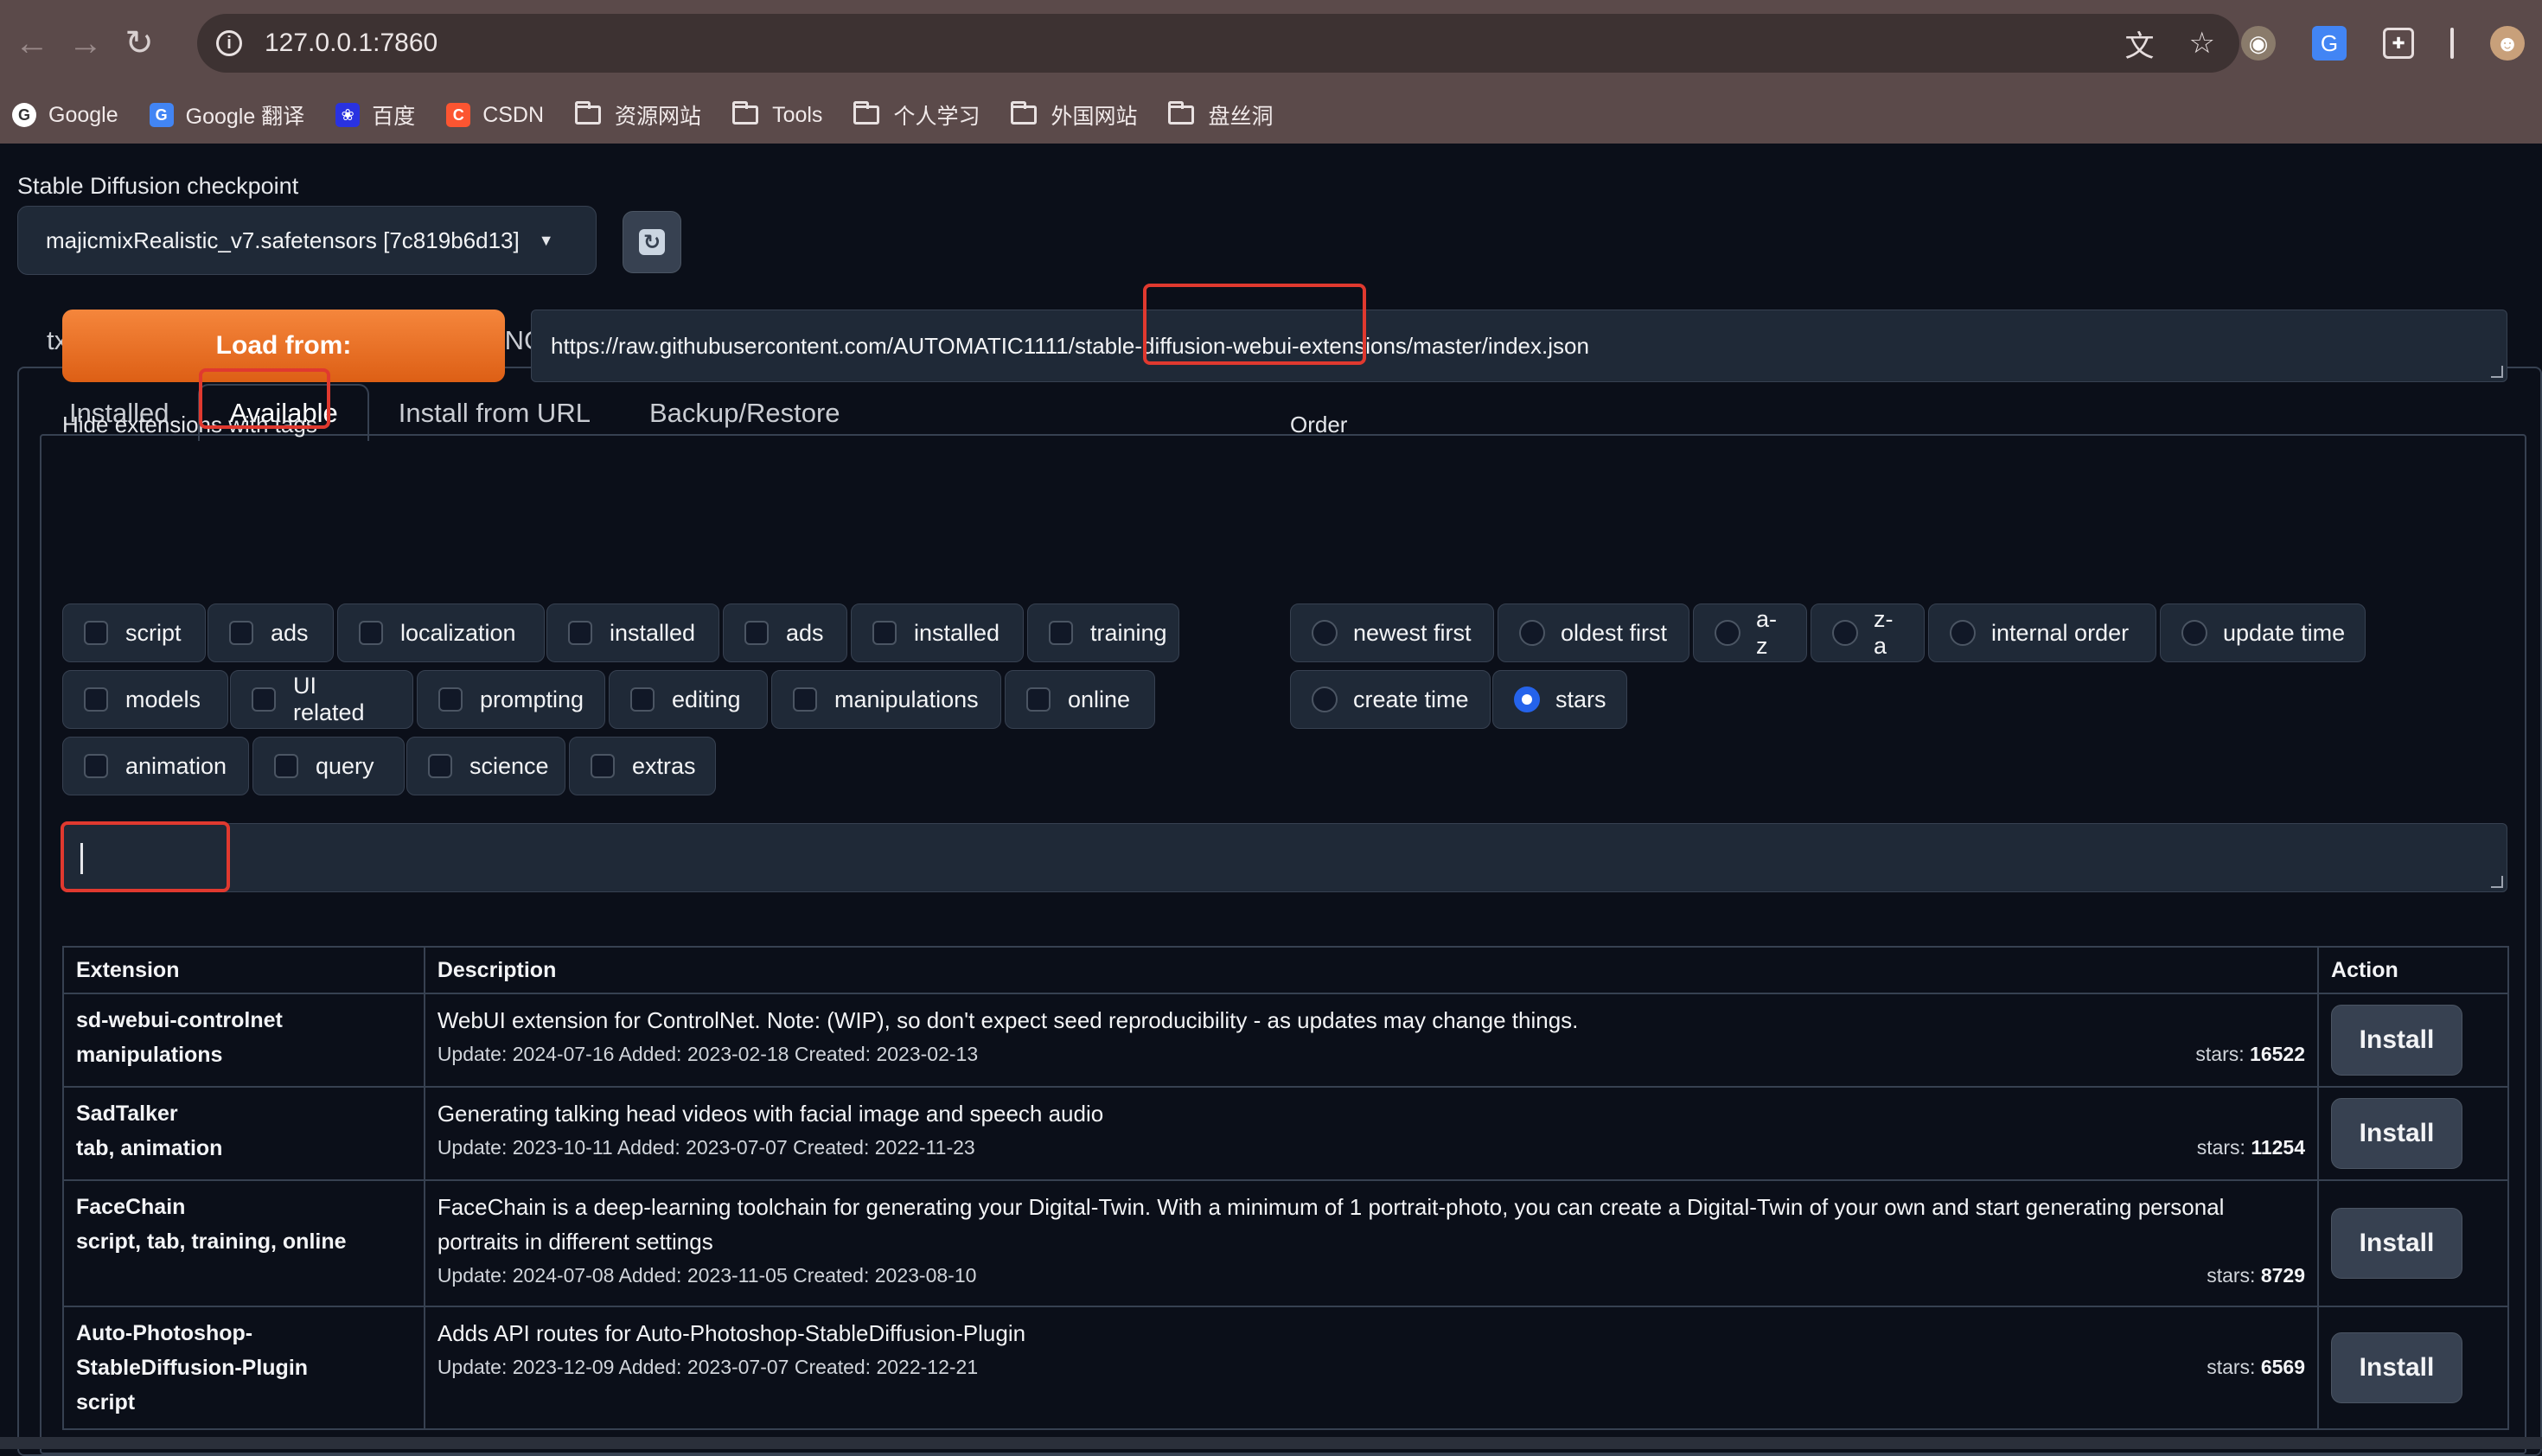  Describe the element at coordinates (2258, 43) in the screenshot. I see `extension-owl-icon: ◉` at that location.